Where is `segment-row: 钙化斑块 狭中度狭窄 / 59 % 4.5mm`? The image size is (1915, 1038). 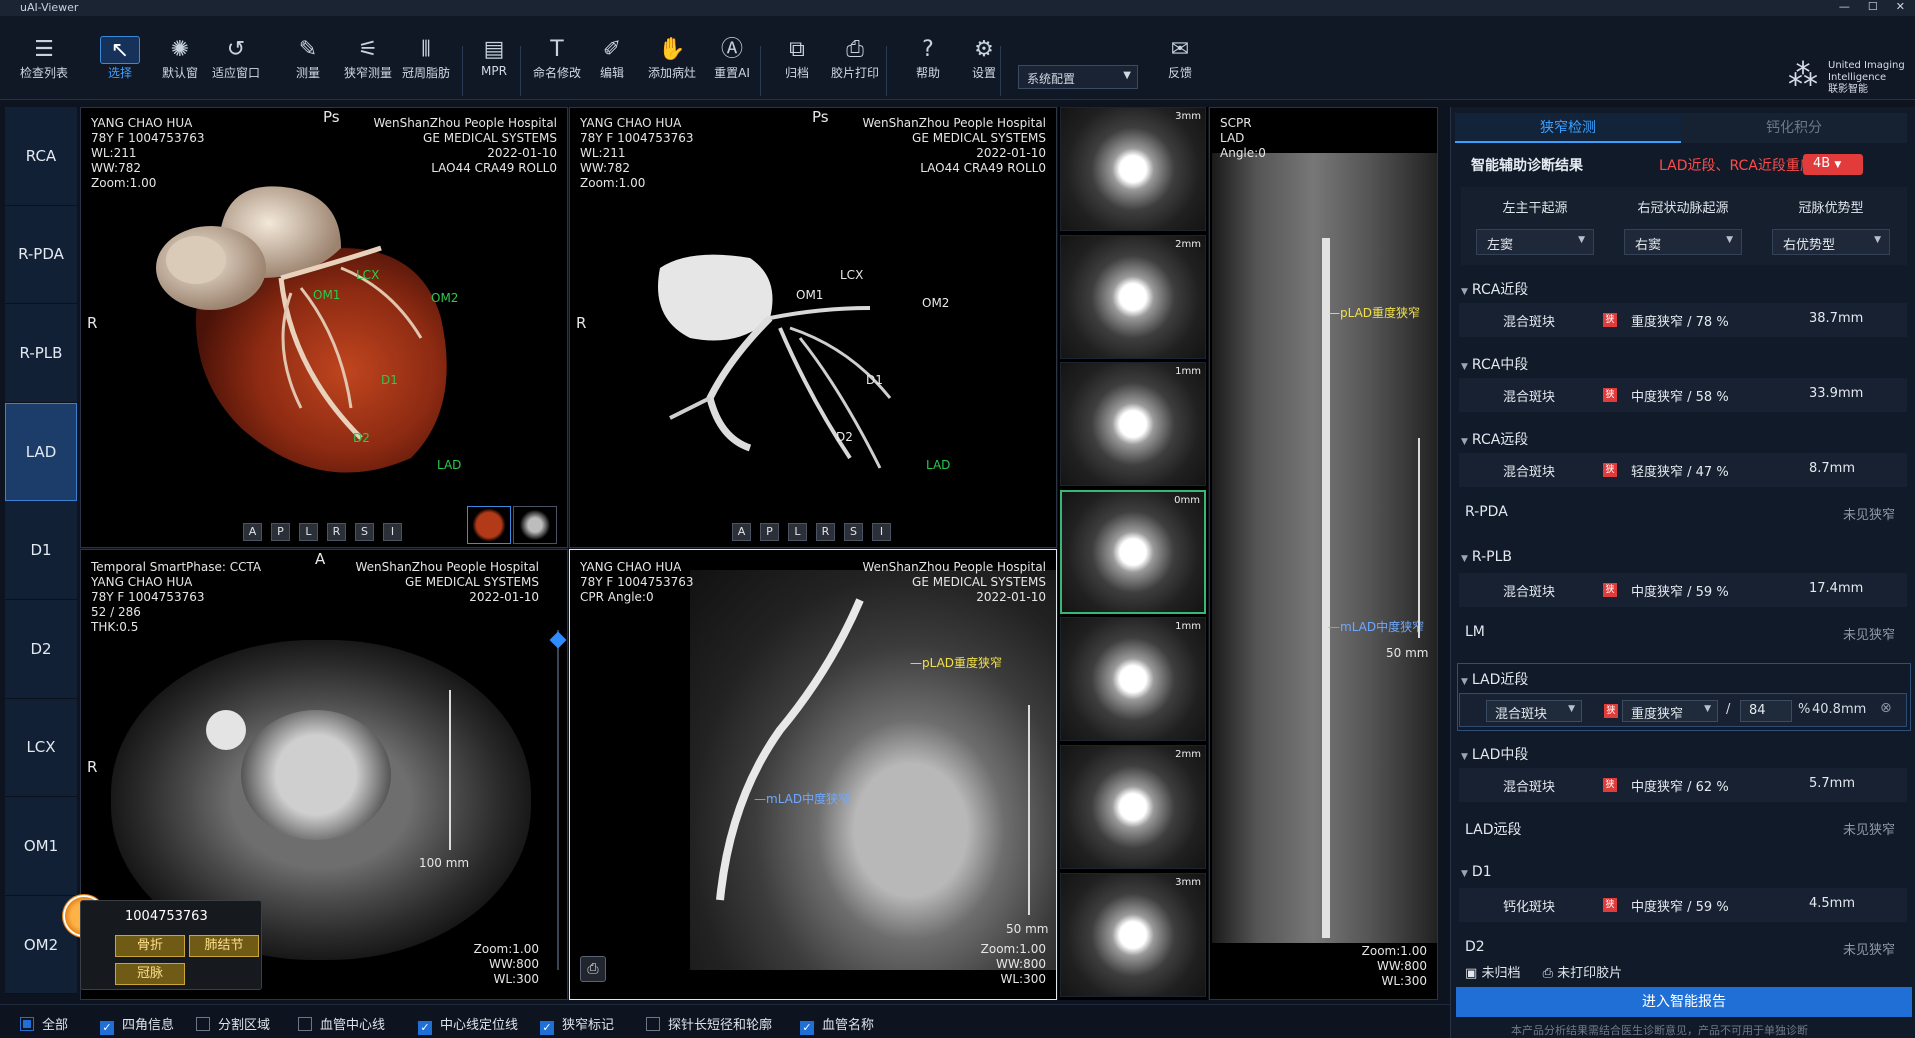 segment-row: 钙化斑块 狭中度狭窄 / 59 % 4.5mm is located at coordinates (1683, 905).